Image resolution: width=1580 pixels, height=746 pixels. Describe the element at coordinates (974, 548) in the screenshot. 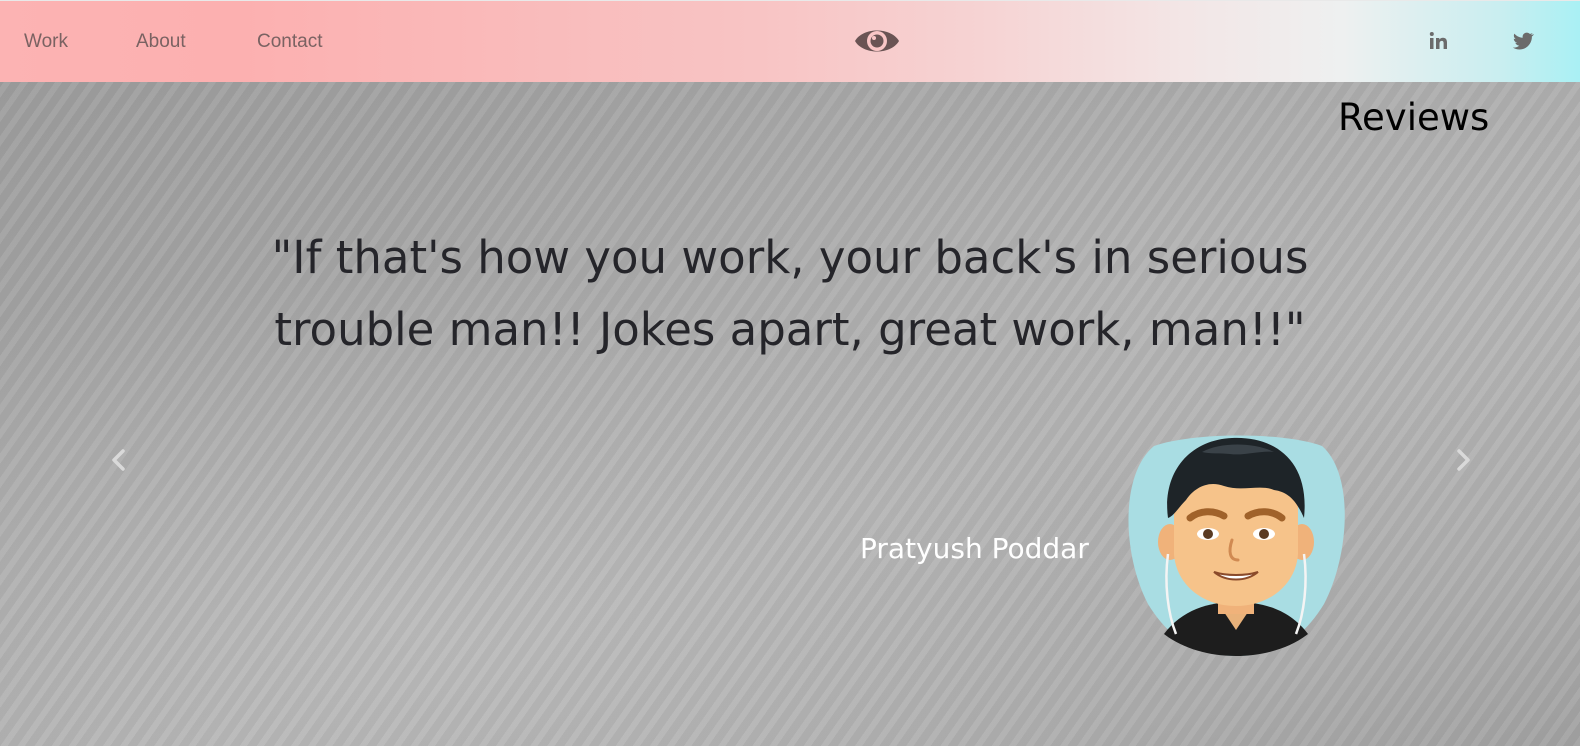

I see `reviewer-name: Pratyush Poddar` at that location.